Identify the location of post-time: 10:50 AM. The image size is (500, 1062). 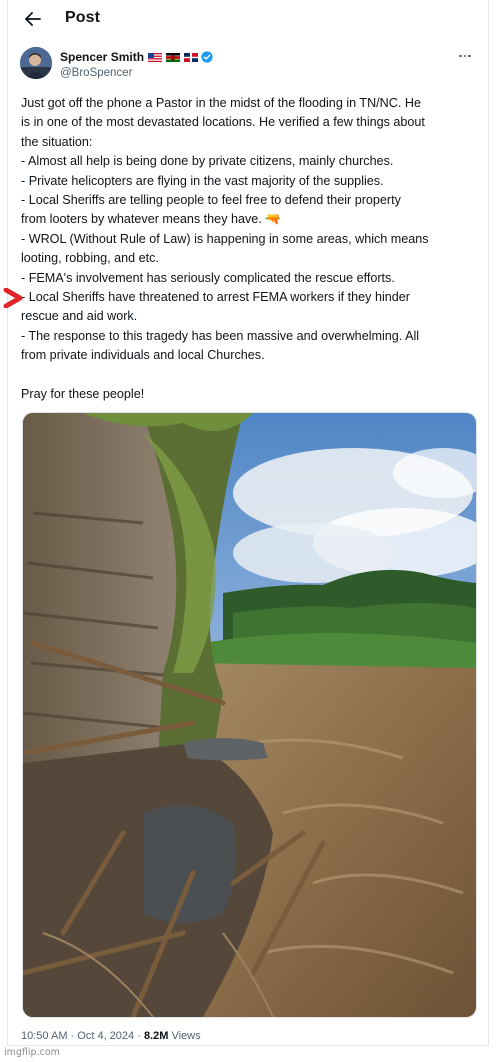
(44, 1036).